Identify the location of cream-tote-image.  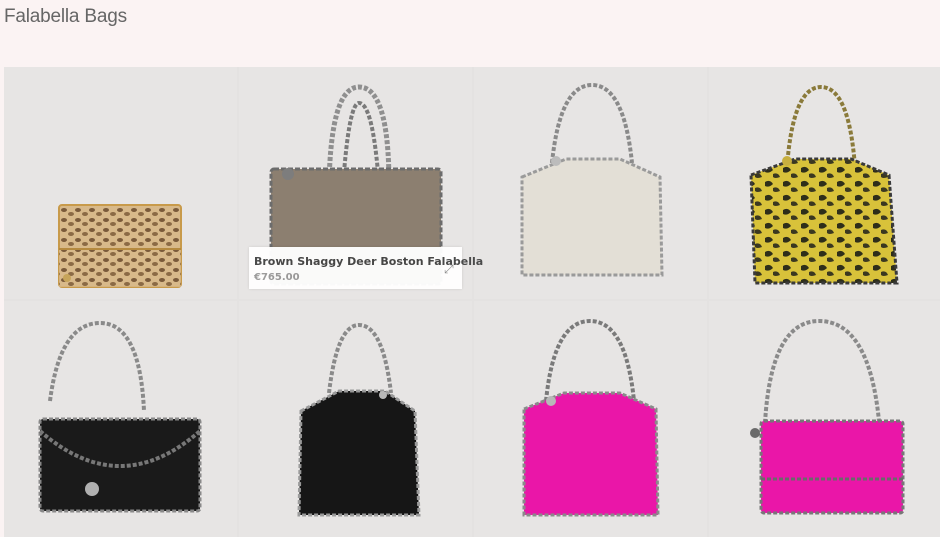
(592, 179).